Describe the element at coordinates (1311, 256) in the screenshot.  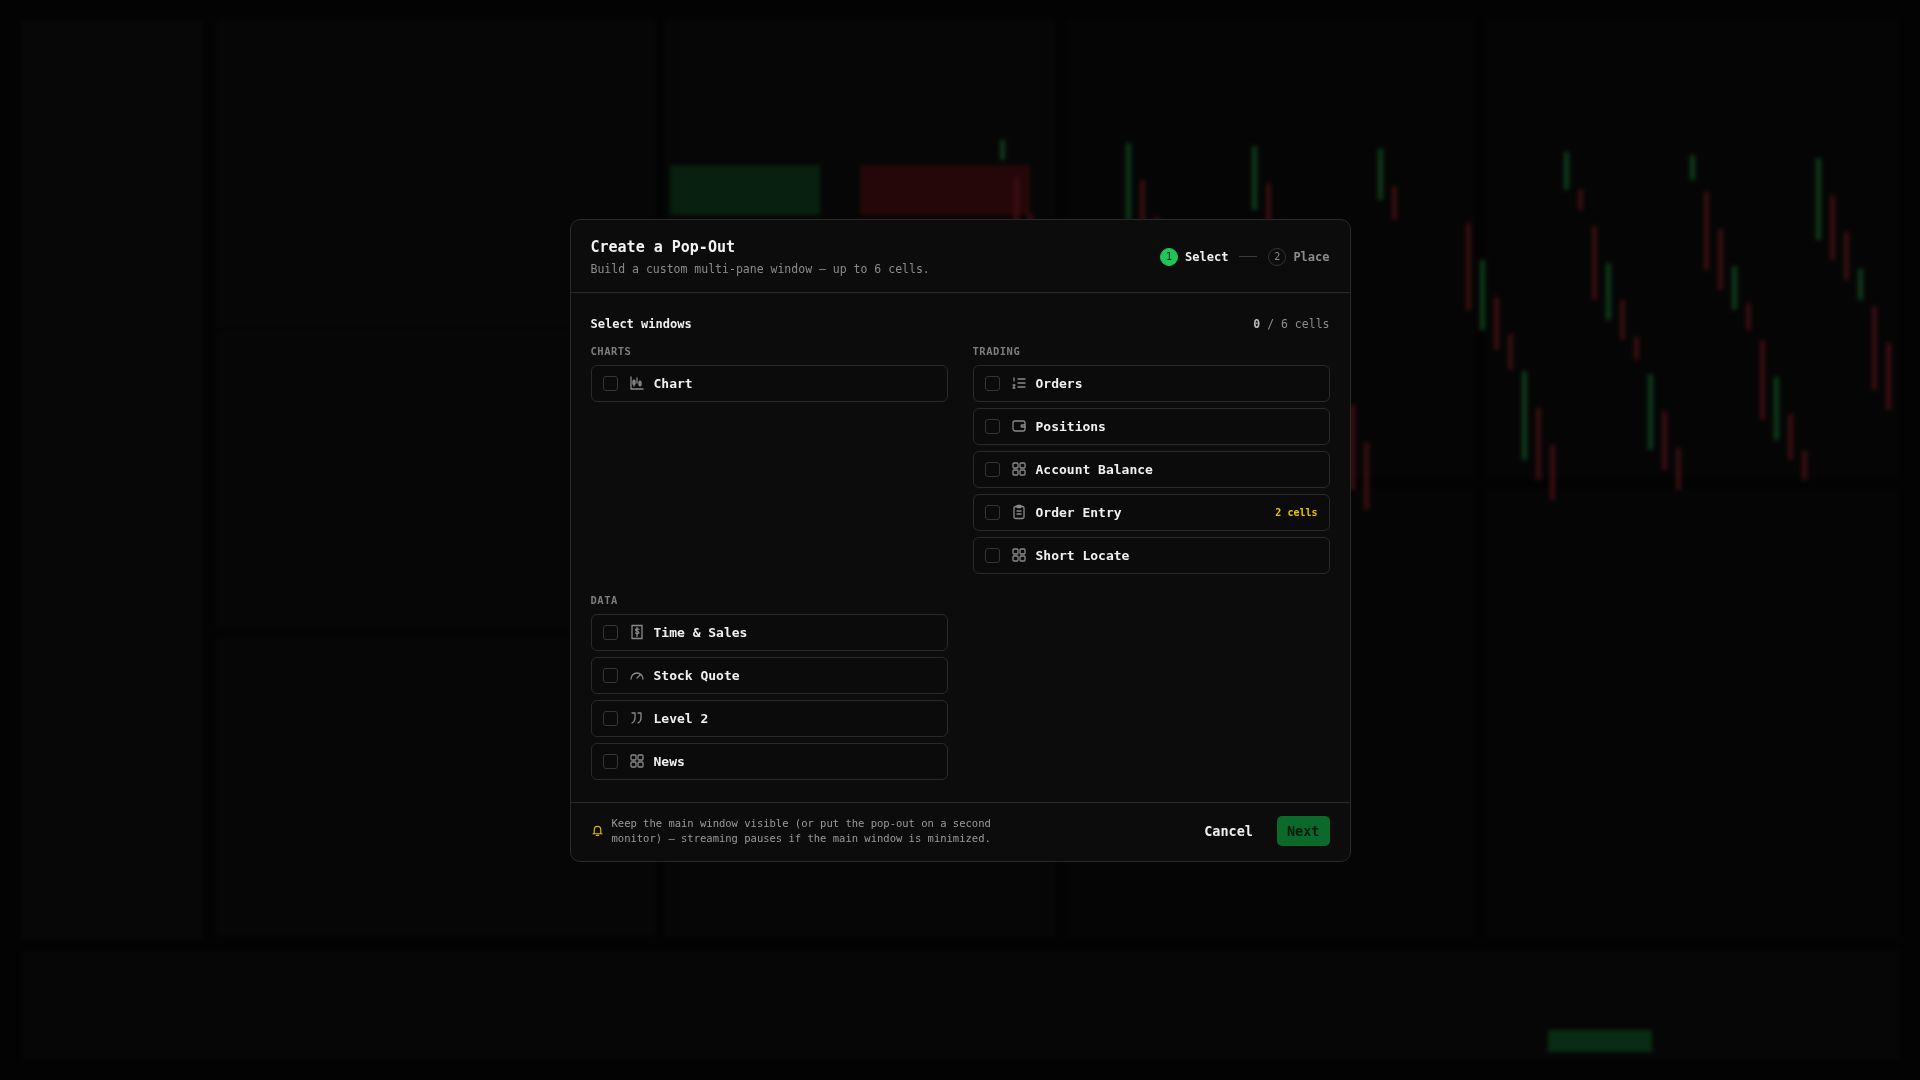
I see `step-label: Place` at that location.